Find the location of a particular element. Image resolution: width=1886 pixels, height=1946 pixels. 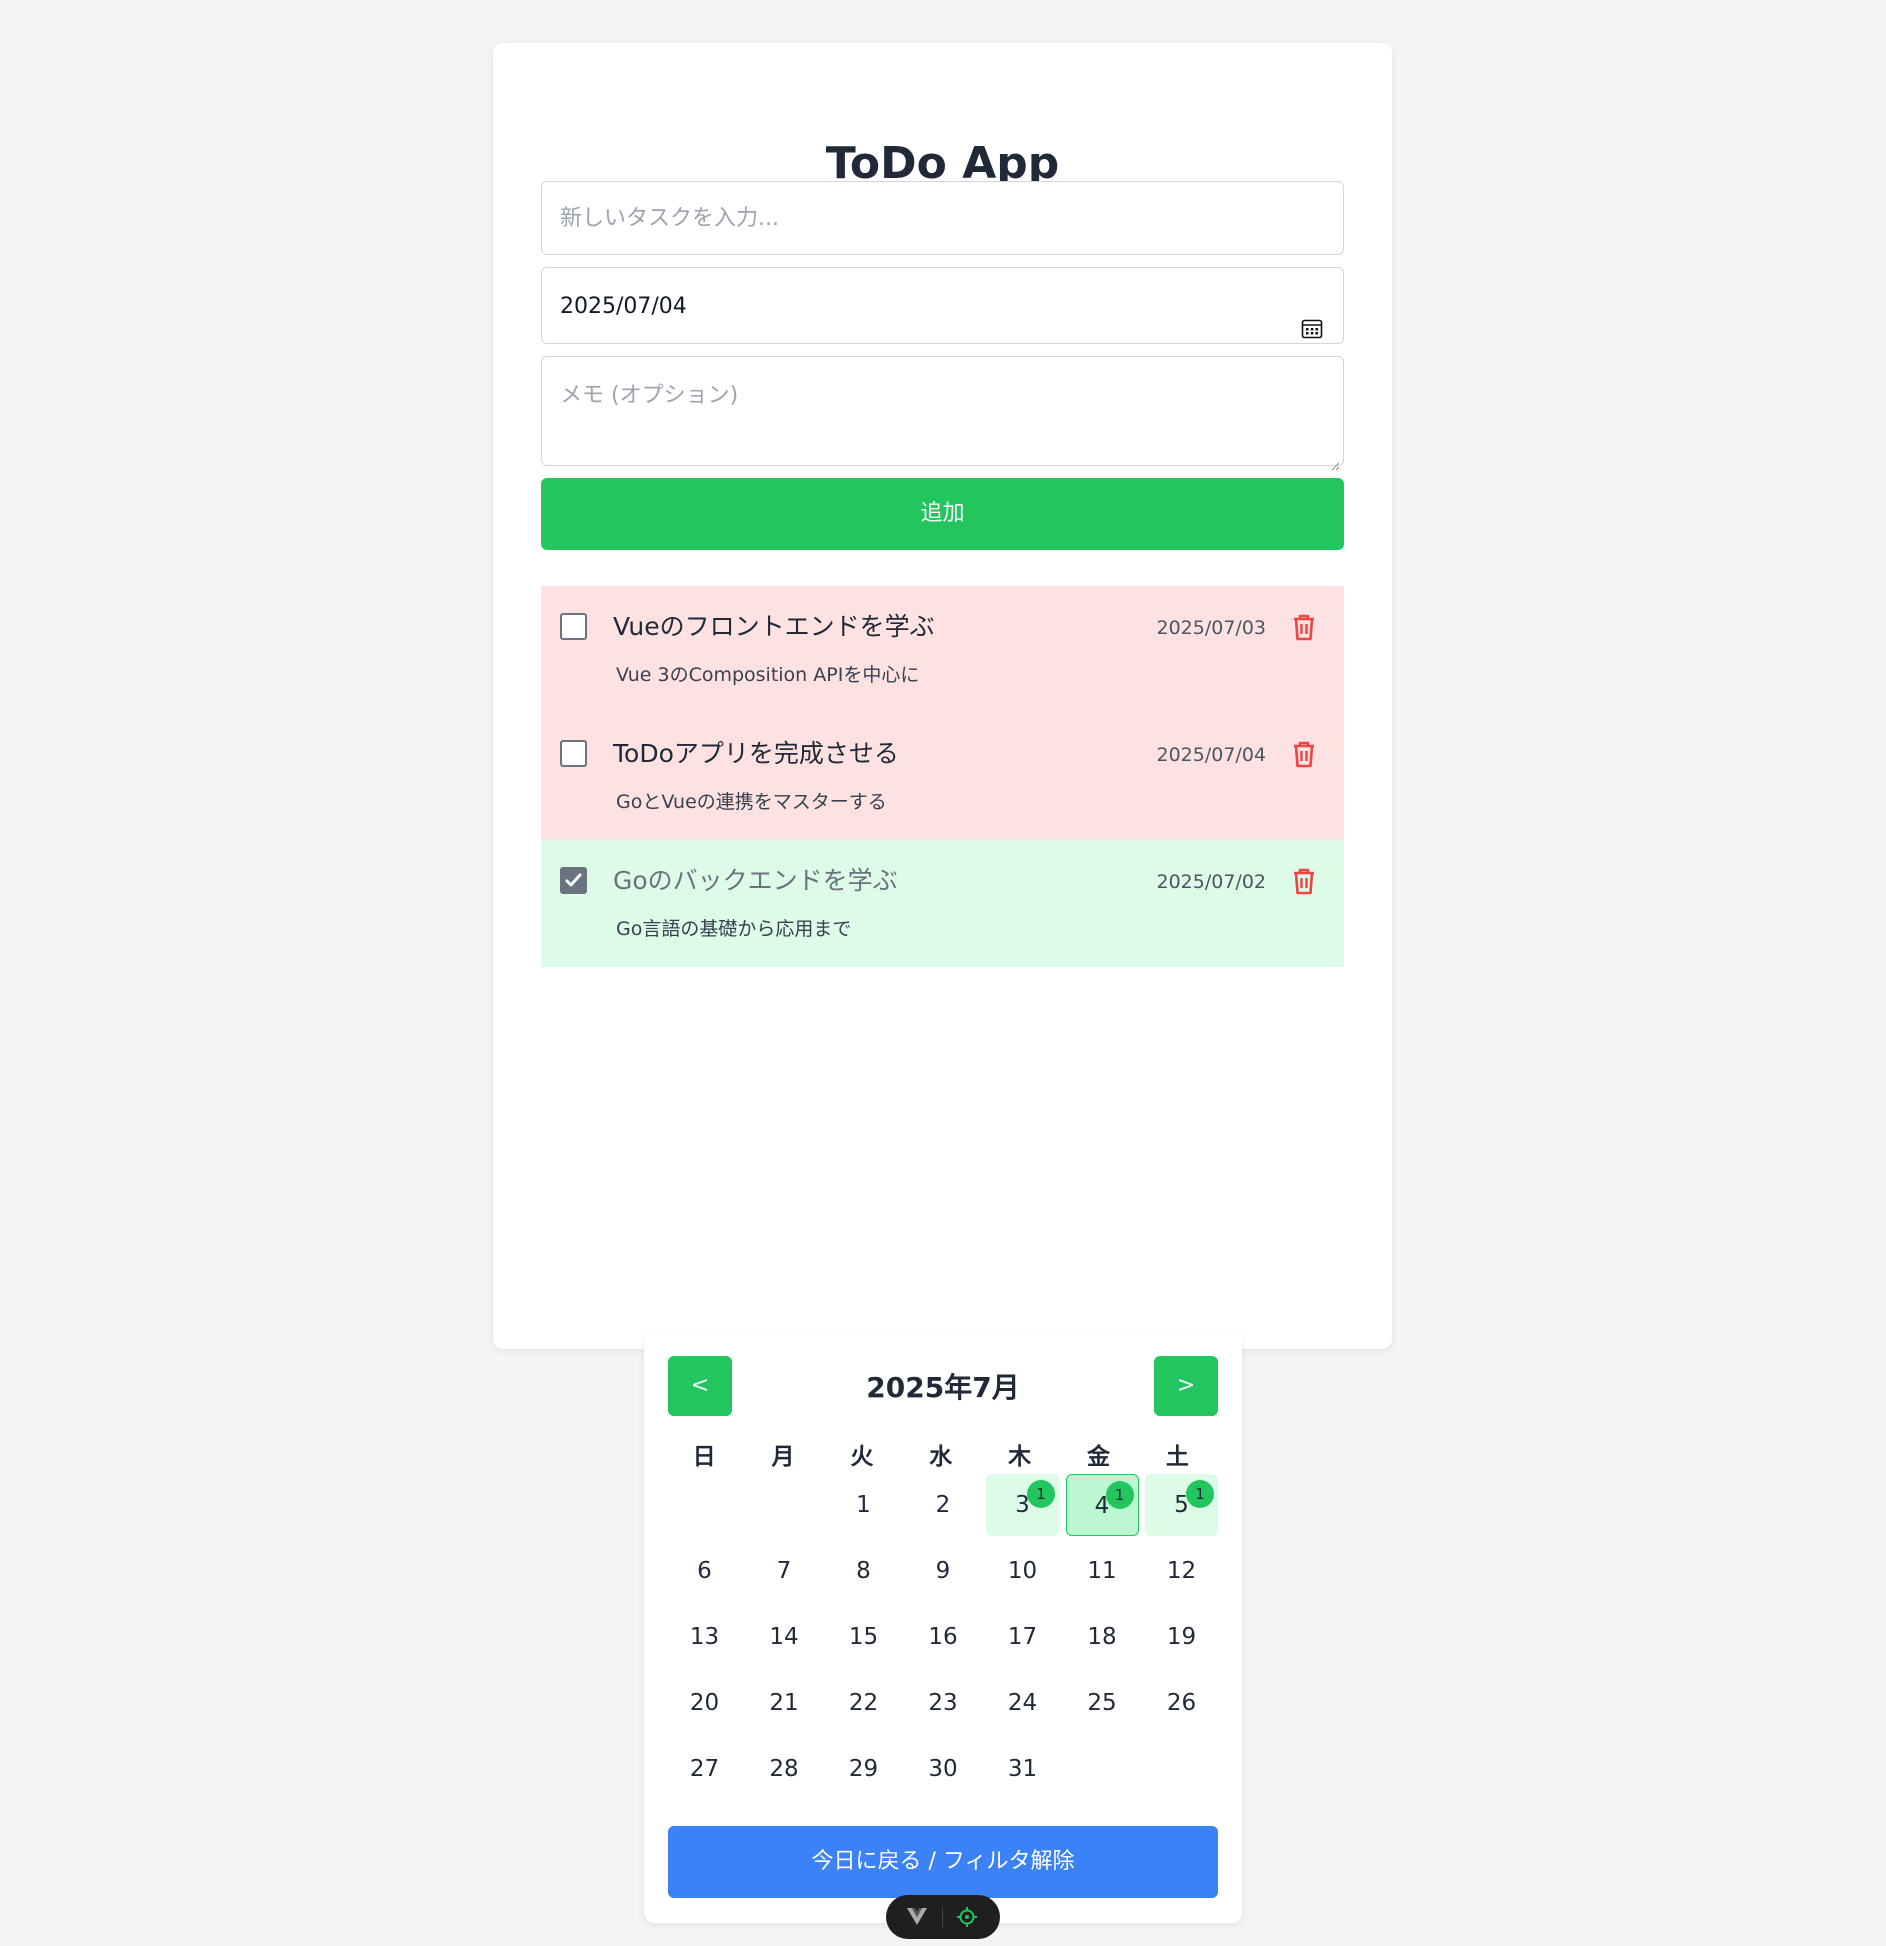

calendar-day: 23 is located at coordinates (943, 1703).